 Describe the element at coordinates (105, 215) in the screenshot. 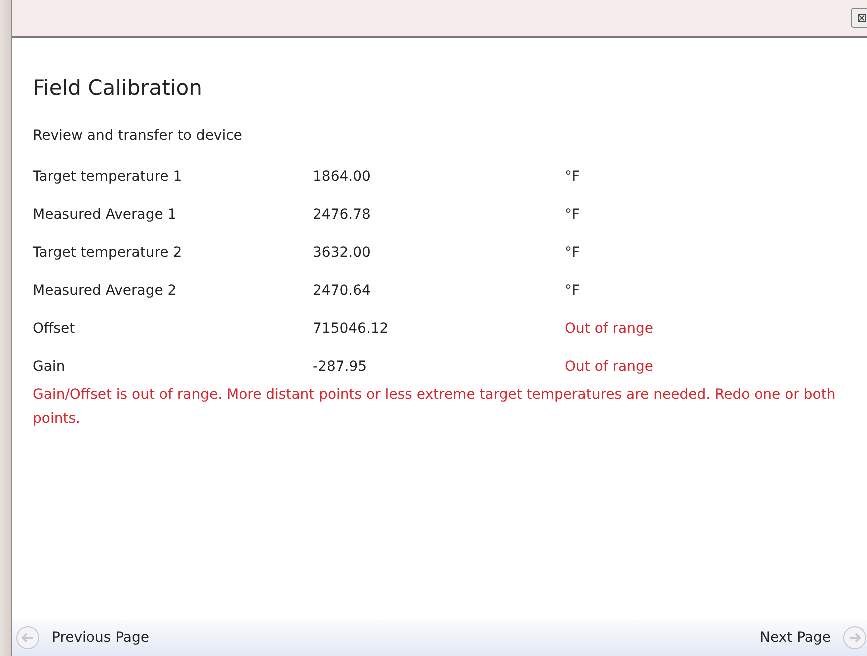

I see `field-label: Measured Average 1` at that location.